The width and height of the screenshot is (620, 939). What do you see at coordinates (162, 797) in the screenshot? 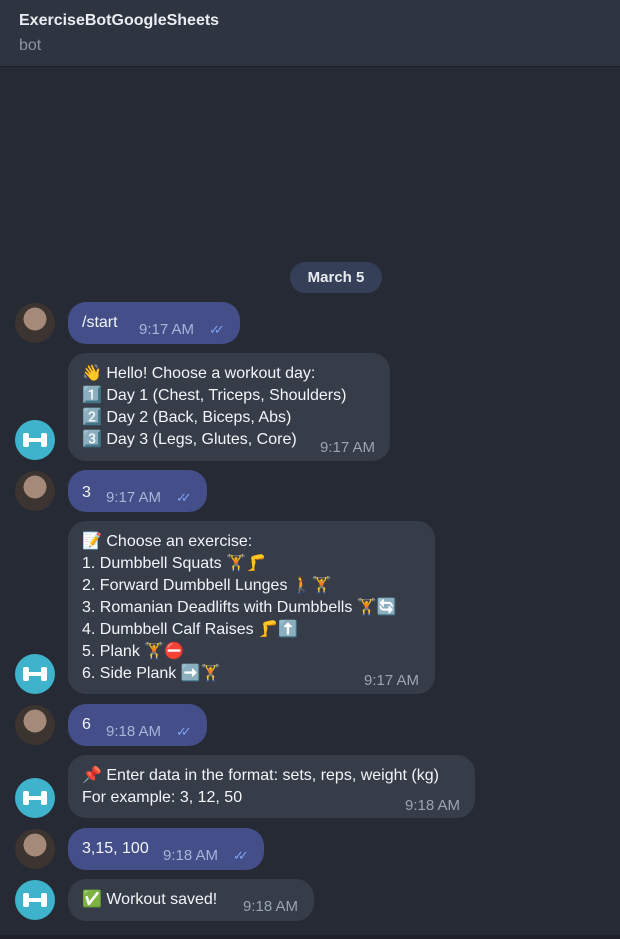
I see `message-line: For example: 3, 12, 50` at bounding box center [162, 797].